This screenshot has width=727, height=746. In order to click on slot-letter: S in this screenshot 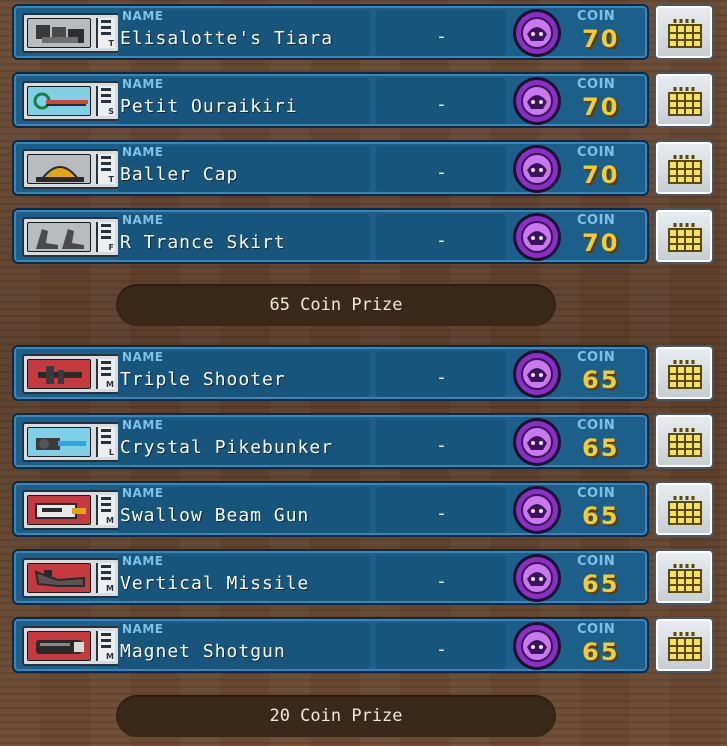, I will do `click(111, 111)`.